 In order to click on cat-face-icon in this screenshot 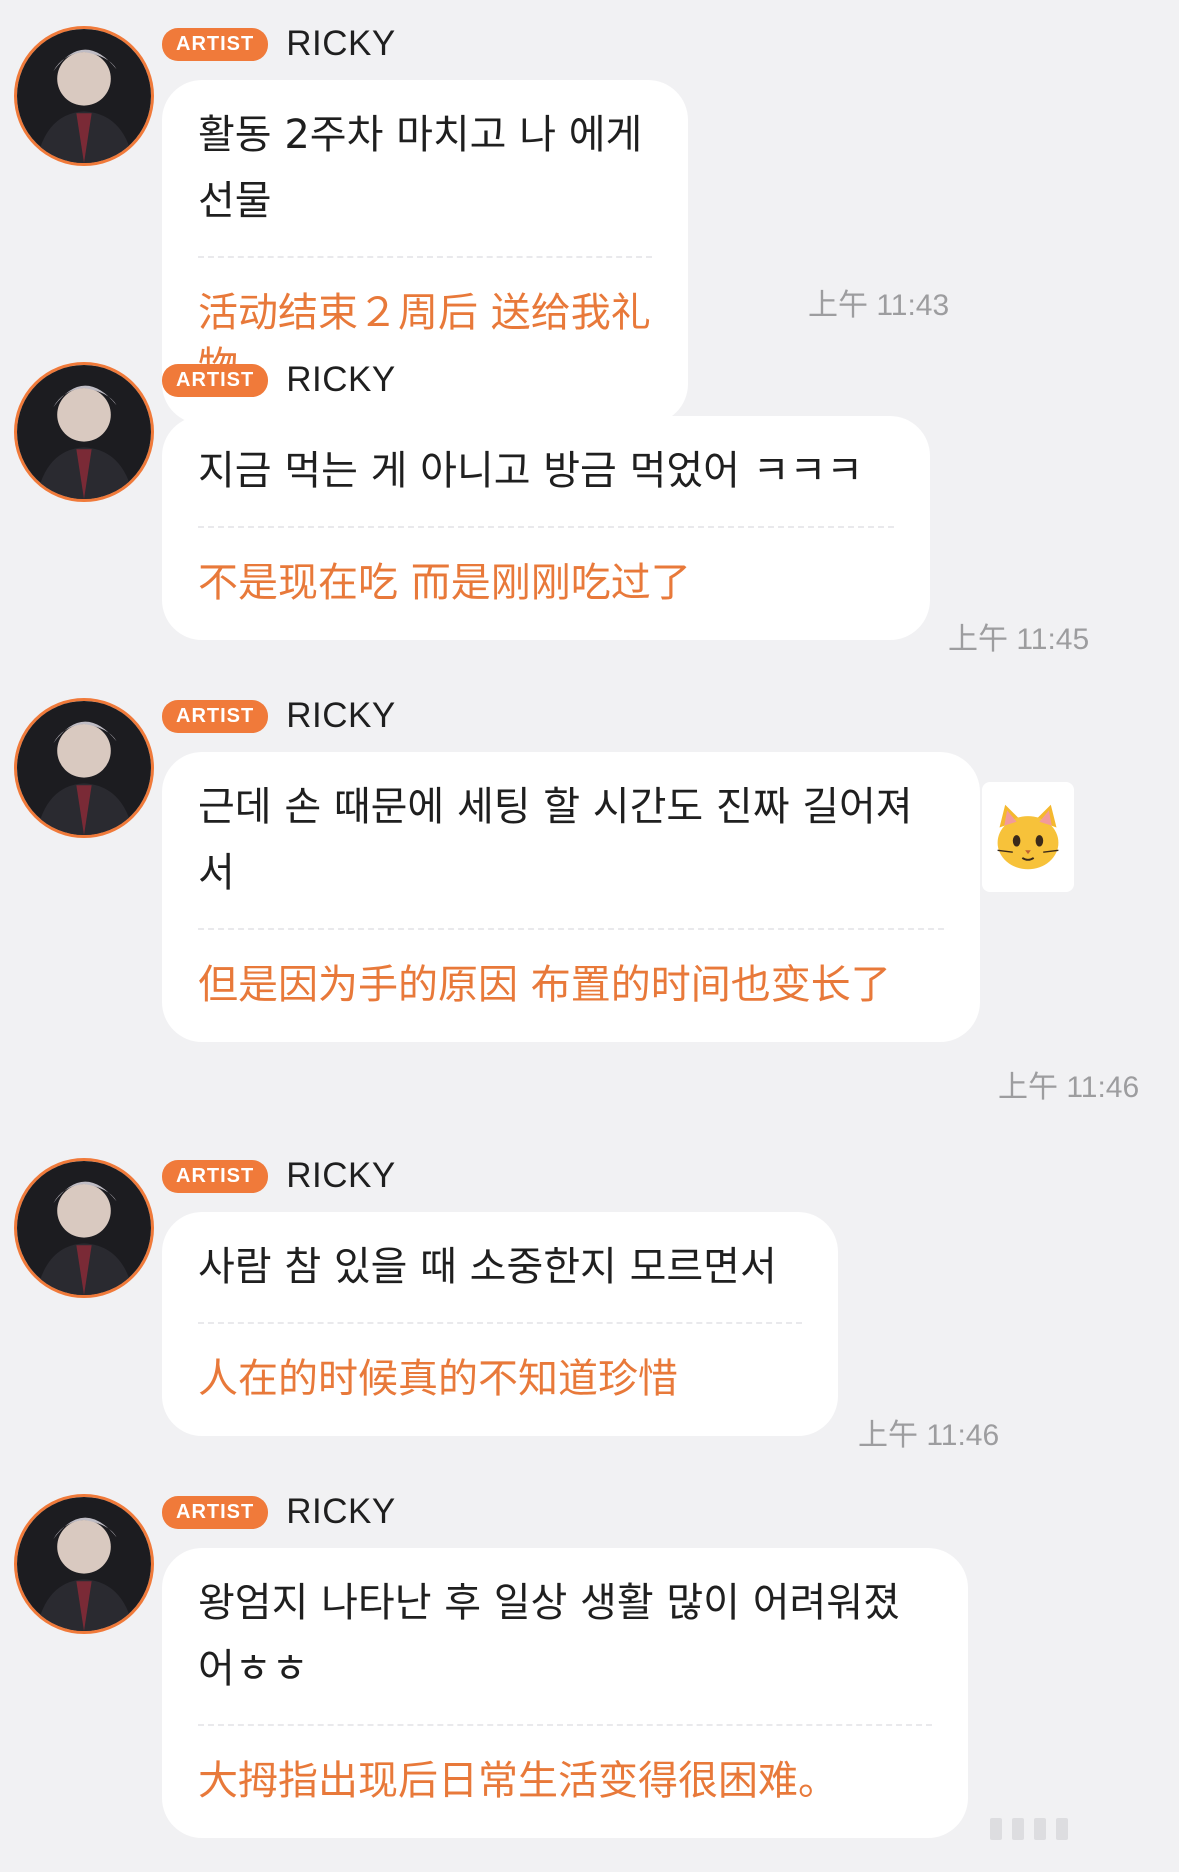, I will do `click(1028, 837)`.